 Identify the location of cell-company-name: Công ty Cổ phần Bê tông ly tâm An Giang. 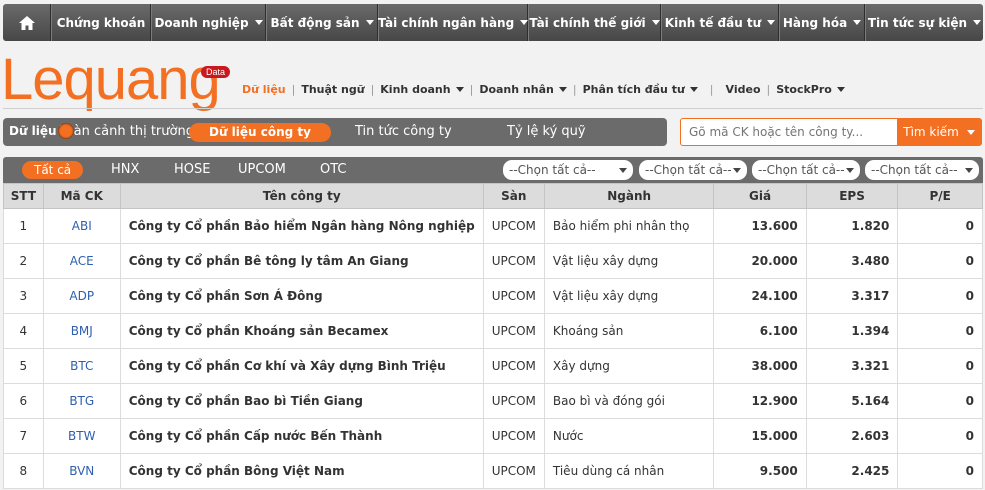
(301, 261).